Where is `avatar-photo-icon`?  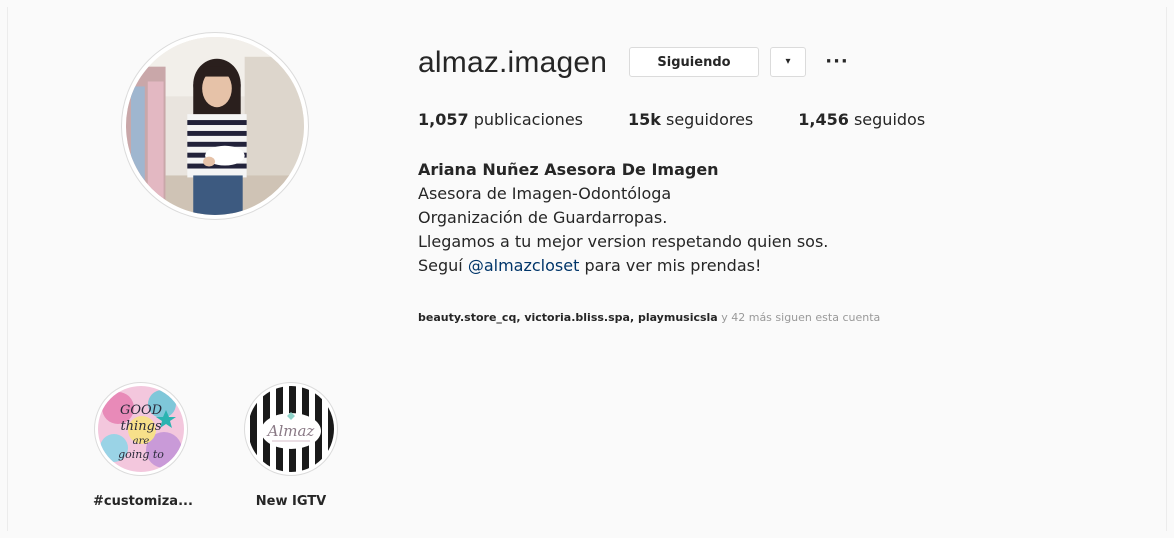 avatar-photo-icon is located at coordinates (215, 126).